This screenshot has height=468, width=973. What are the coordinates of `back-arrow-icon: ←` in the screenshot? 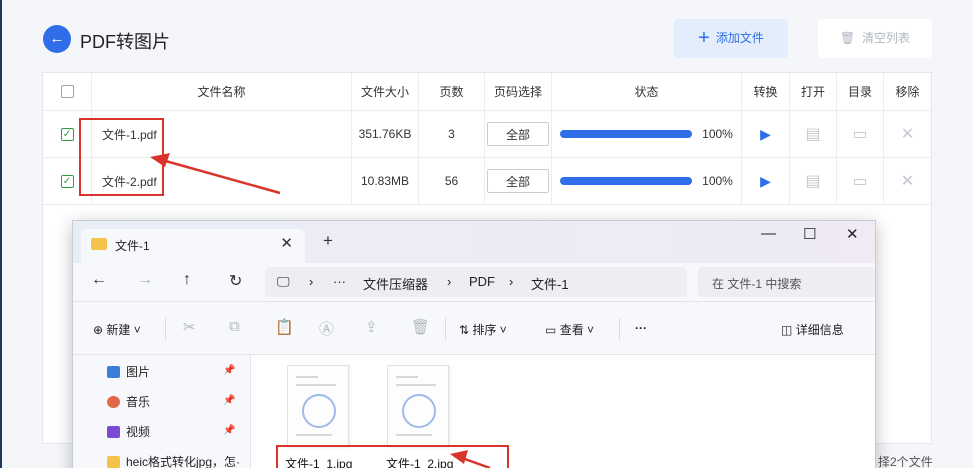 It's located at (99, 280).